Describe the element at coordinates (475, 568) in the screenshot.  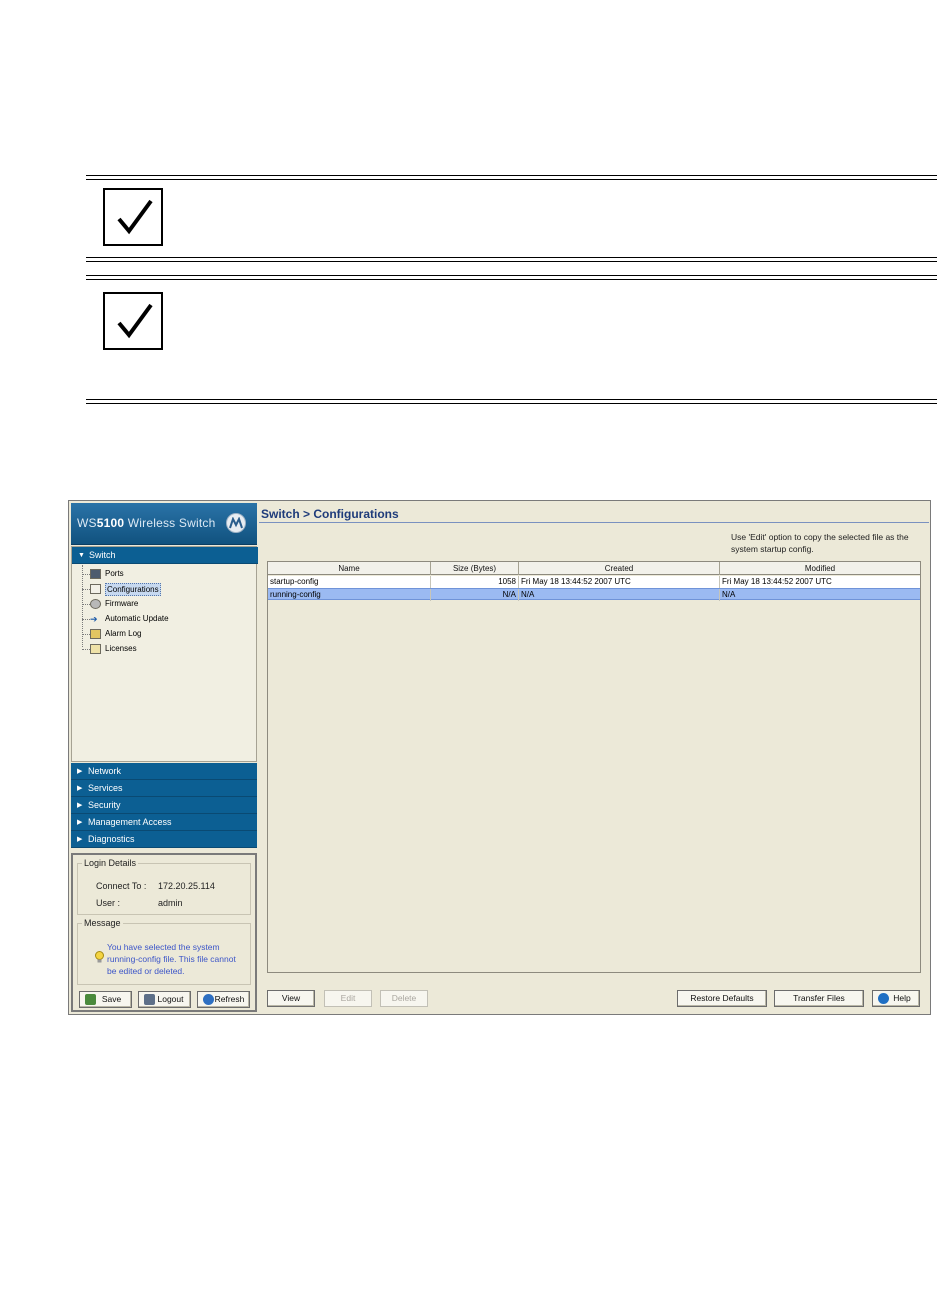
I see `column-header-size: Size (Bytes)` at that location.